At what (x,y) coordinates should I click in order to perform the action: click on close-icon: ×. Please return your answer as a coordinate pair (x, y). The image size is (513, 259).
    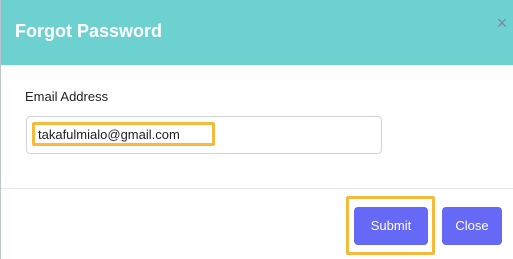
    Looking at the image, I should click on (502, 23).